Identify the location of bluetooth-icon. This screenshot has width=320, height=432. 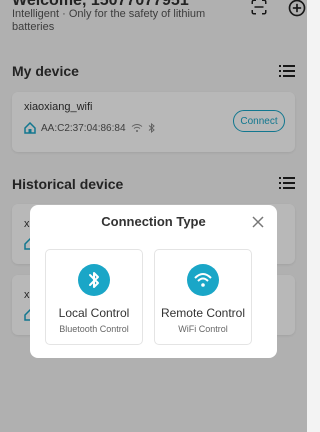
(94, 280).